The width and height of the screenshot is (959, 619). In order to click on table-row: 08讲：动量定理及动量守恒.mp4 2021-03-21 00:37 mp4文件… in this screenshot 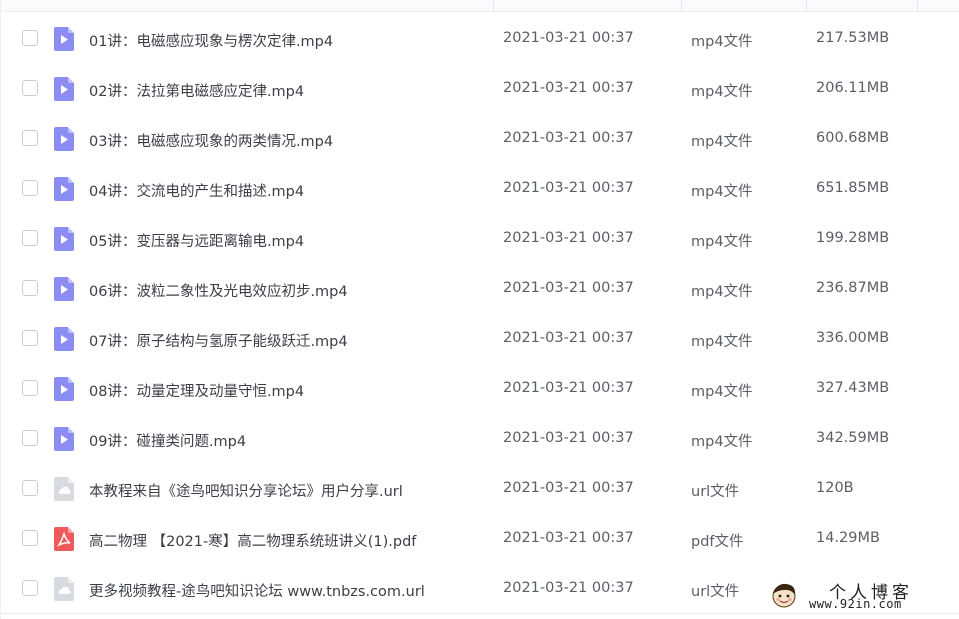, I will do `click(480, 389)`.